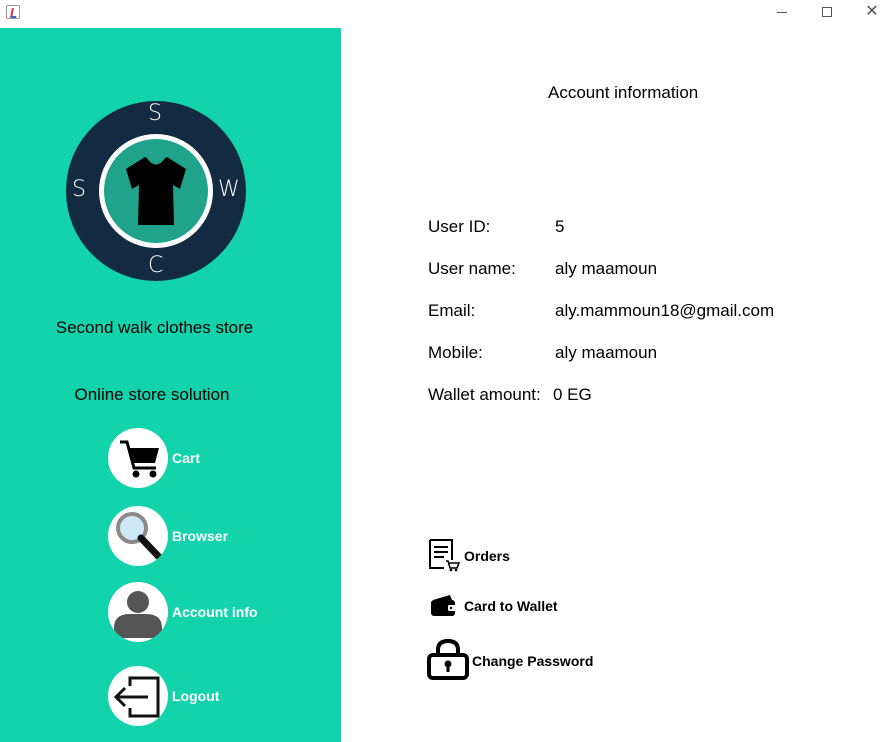 The width and height of the screenshot is (893, 742). I want to click on lock-icon, so click(448, 659).